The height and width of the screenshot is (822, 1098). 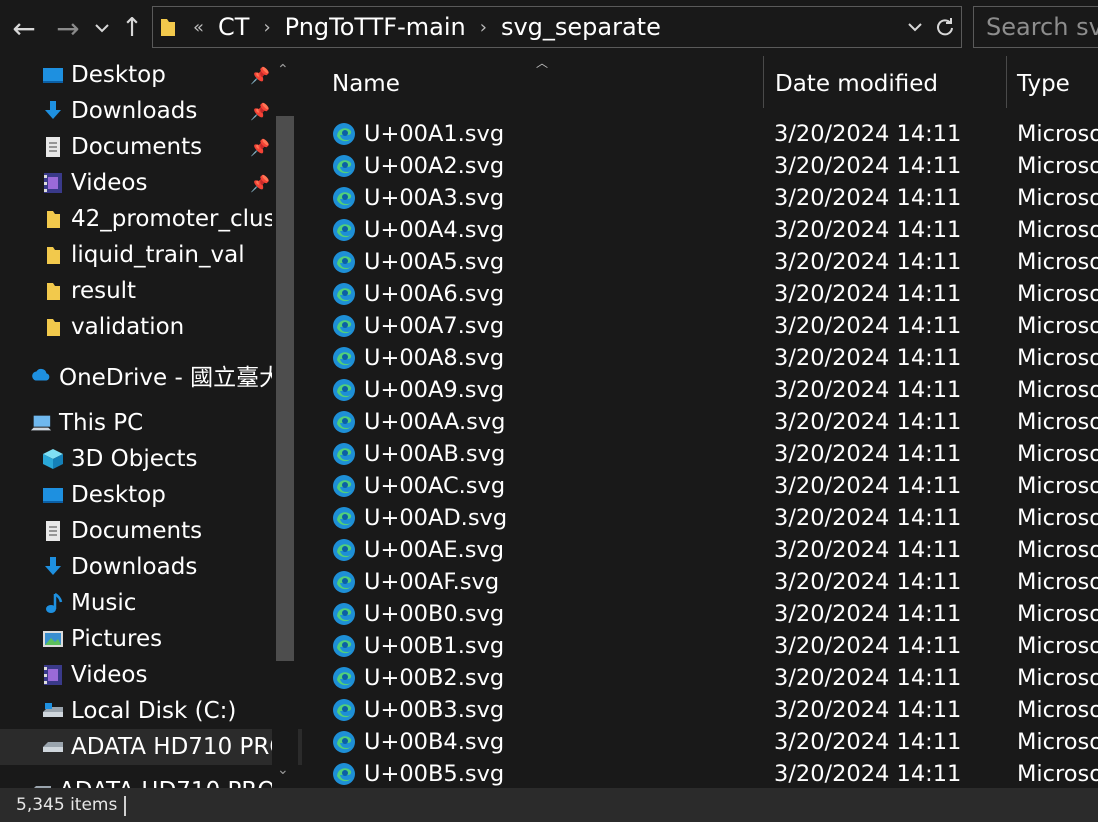 What do you see at coordinates (151, 780) in the screenshot?
I see `sidebar-item-adata-hd710-pro-2: ADATA HD710 PRO` at bounding box center [151, 780].